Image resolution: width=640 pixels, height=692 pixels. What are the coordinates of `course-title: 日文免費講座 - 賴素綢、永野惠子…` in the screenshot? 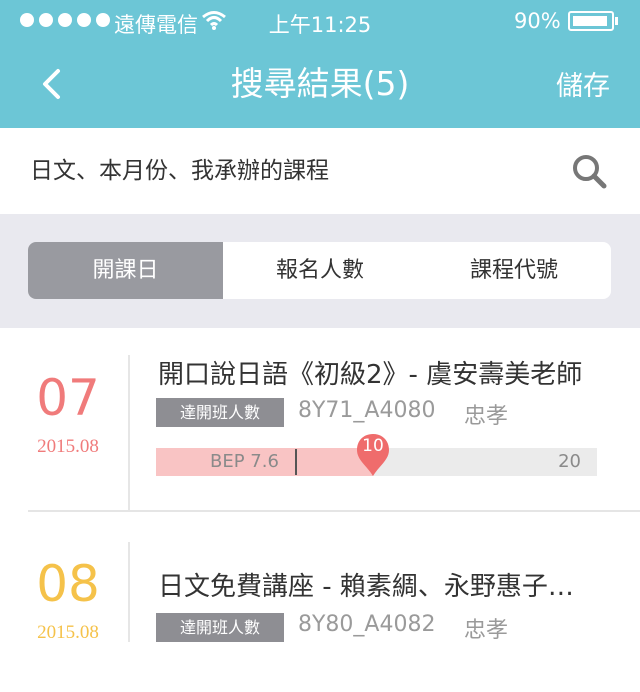 It's located at (366, 587).